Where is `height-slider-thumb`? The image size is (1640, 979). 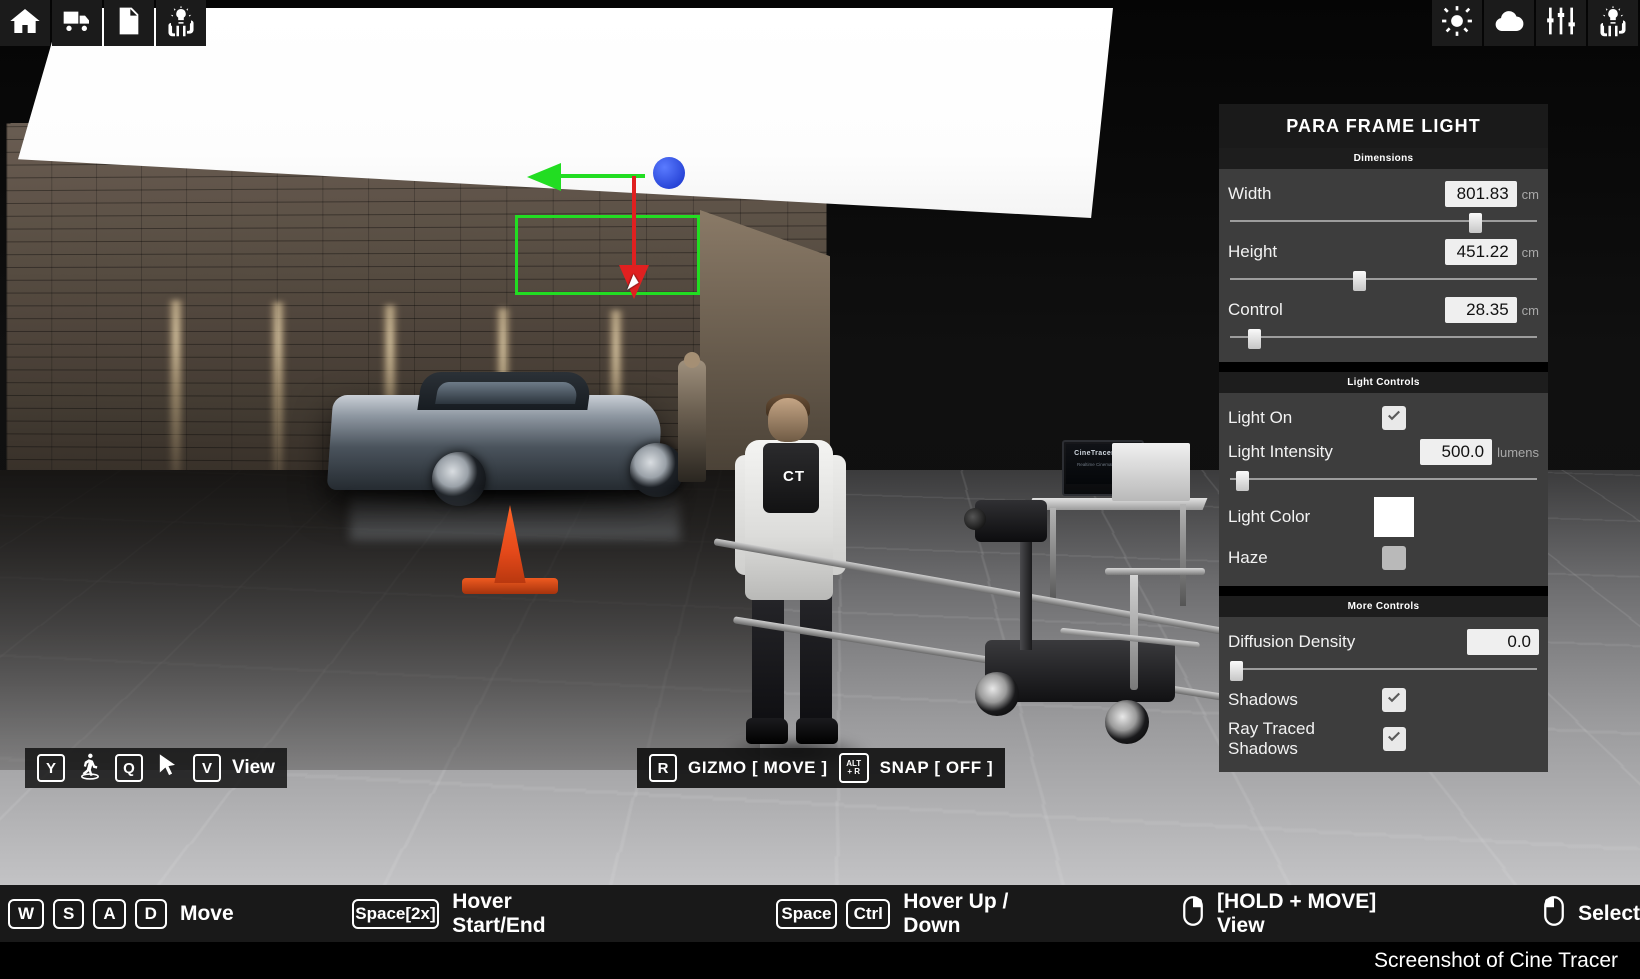
height-slider-thumb is located at coordinates (1359, 281).